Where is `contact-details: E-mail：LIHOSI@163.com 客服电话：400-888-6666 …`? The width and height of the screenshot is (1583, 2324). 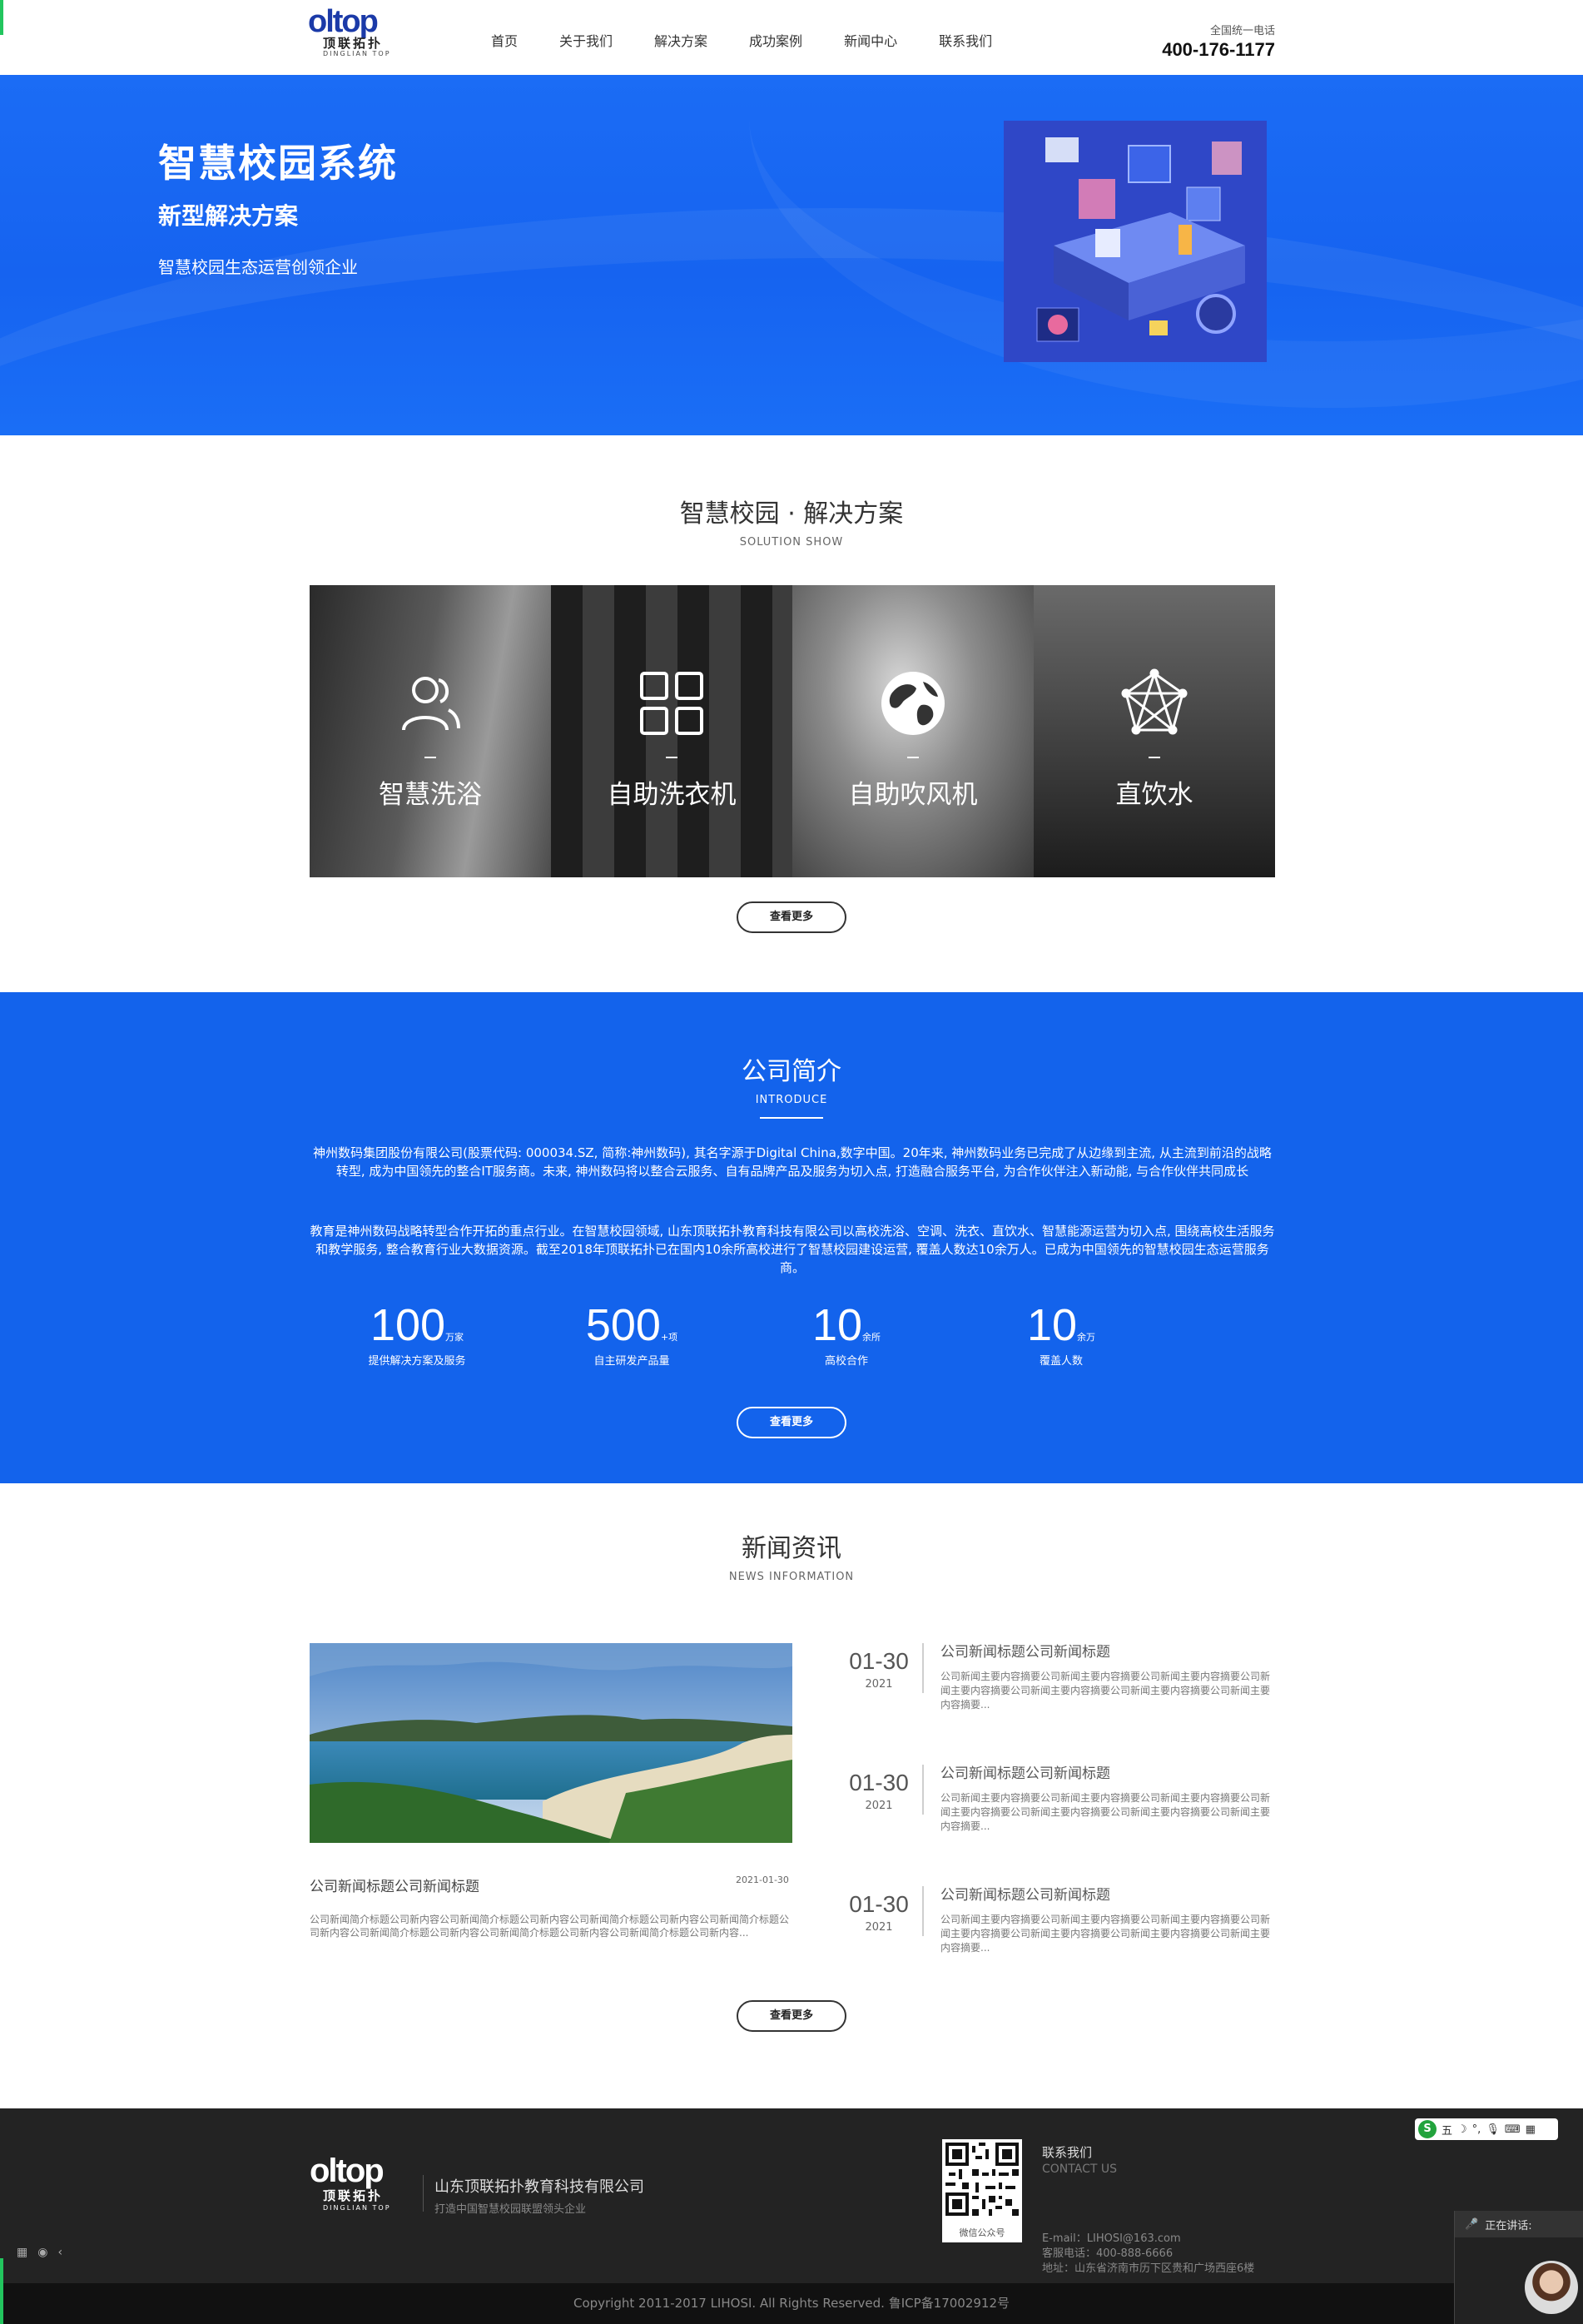
contact-details: E-mail：LIHOSI@163.com 客服电话：400-888-6666 … is located at coordinates (1175, 2254).